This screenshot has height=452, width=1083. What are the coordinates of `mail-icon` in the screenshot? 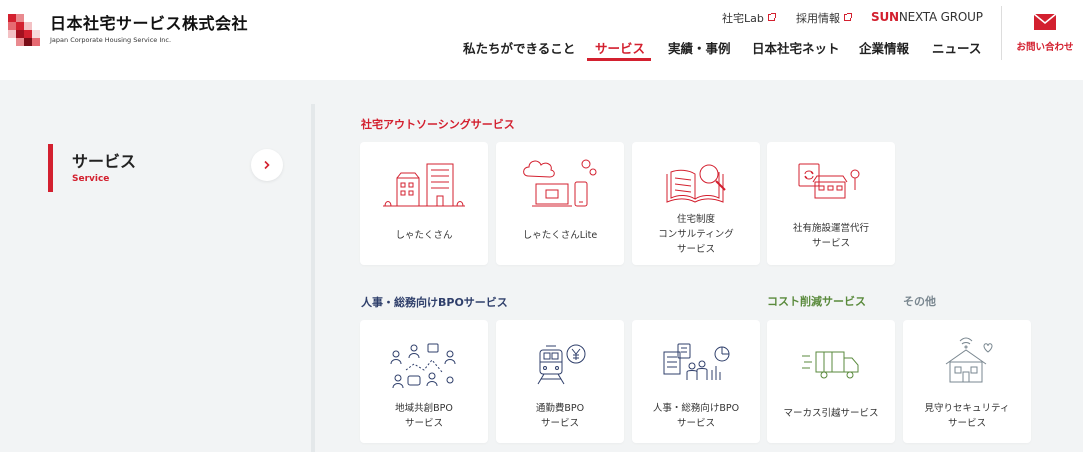 It's located at (1045, 22).